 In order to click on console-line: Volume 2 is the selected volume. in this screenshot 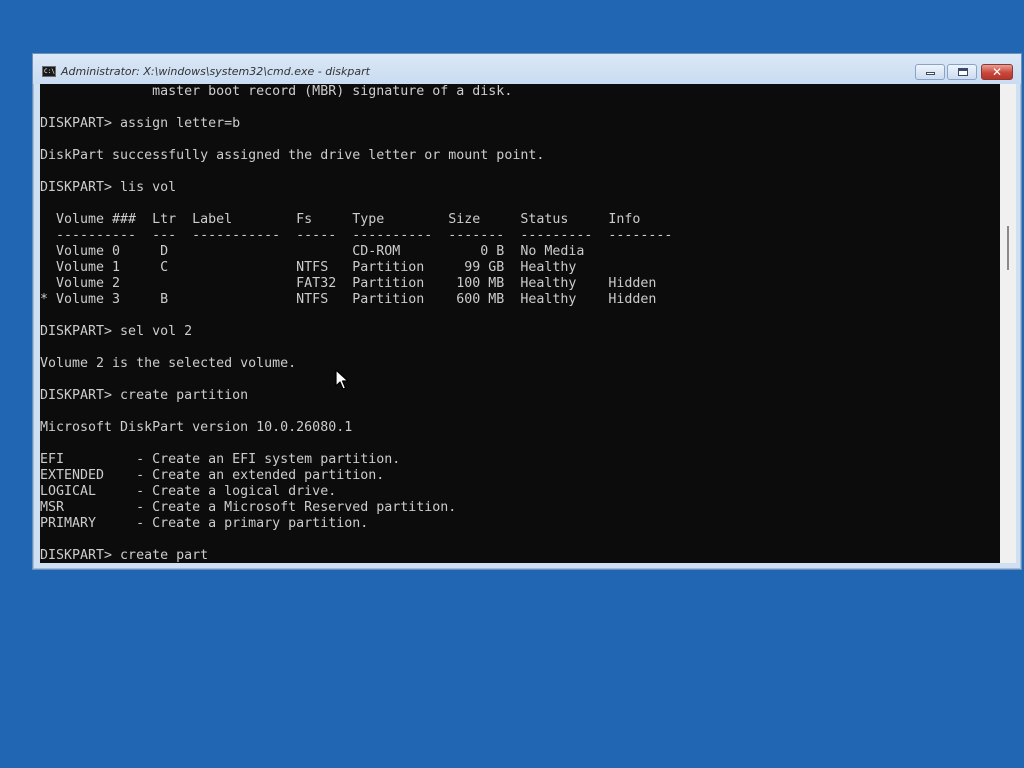, I will do `click(168, 363)`.